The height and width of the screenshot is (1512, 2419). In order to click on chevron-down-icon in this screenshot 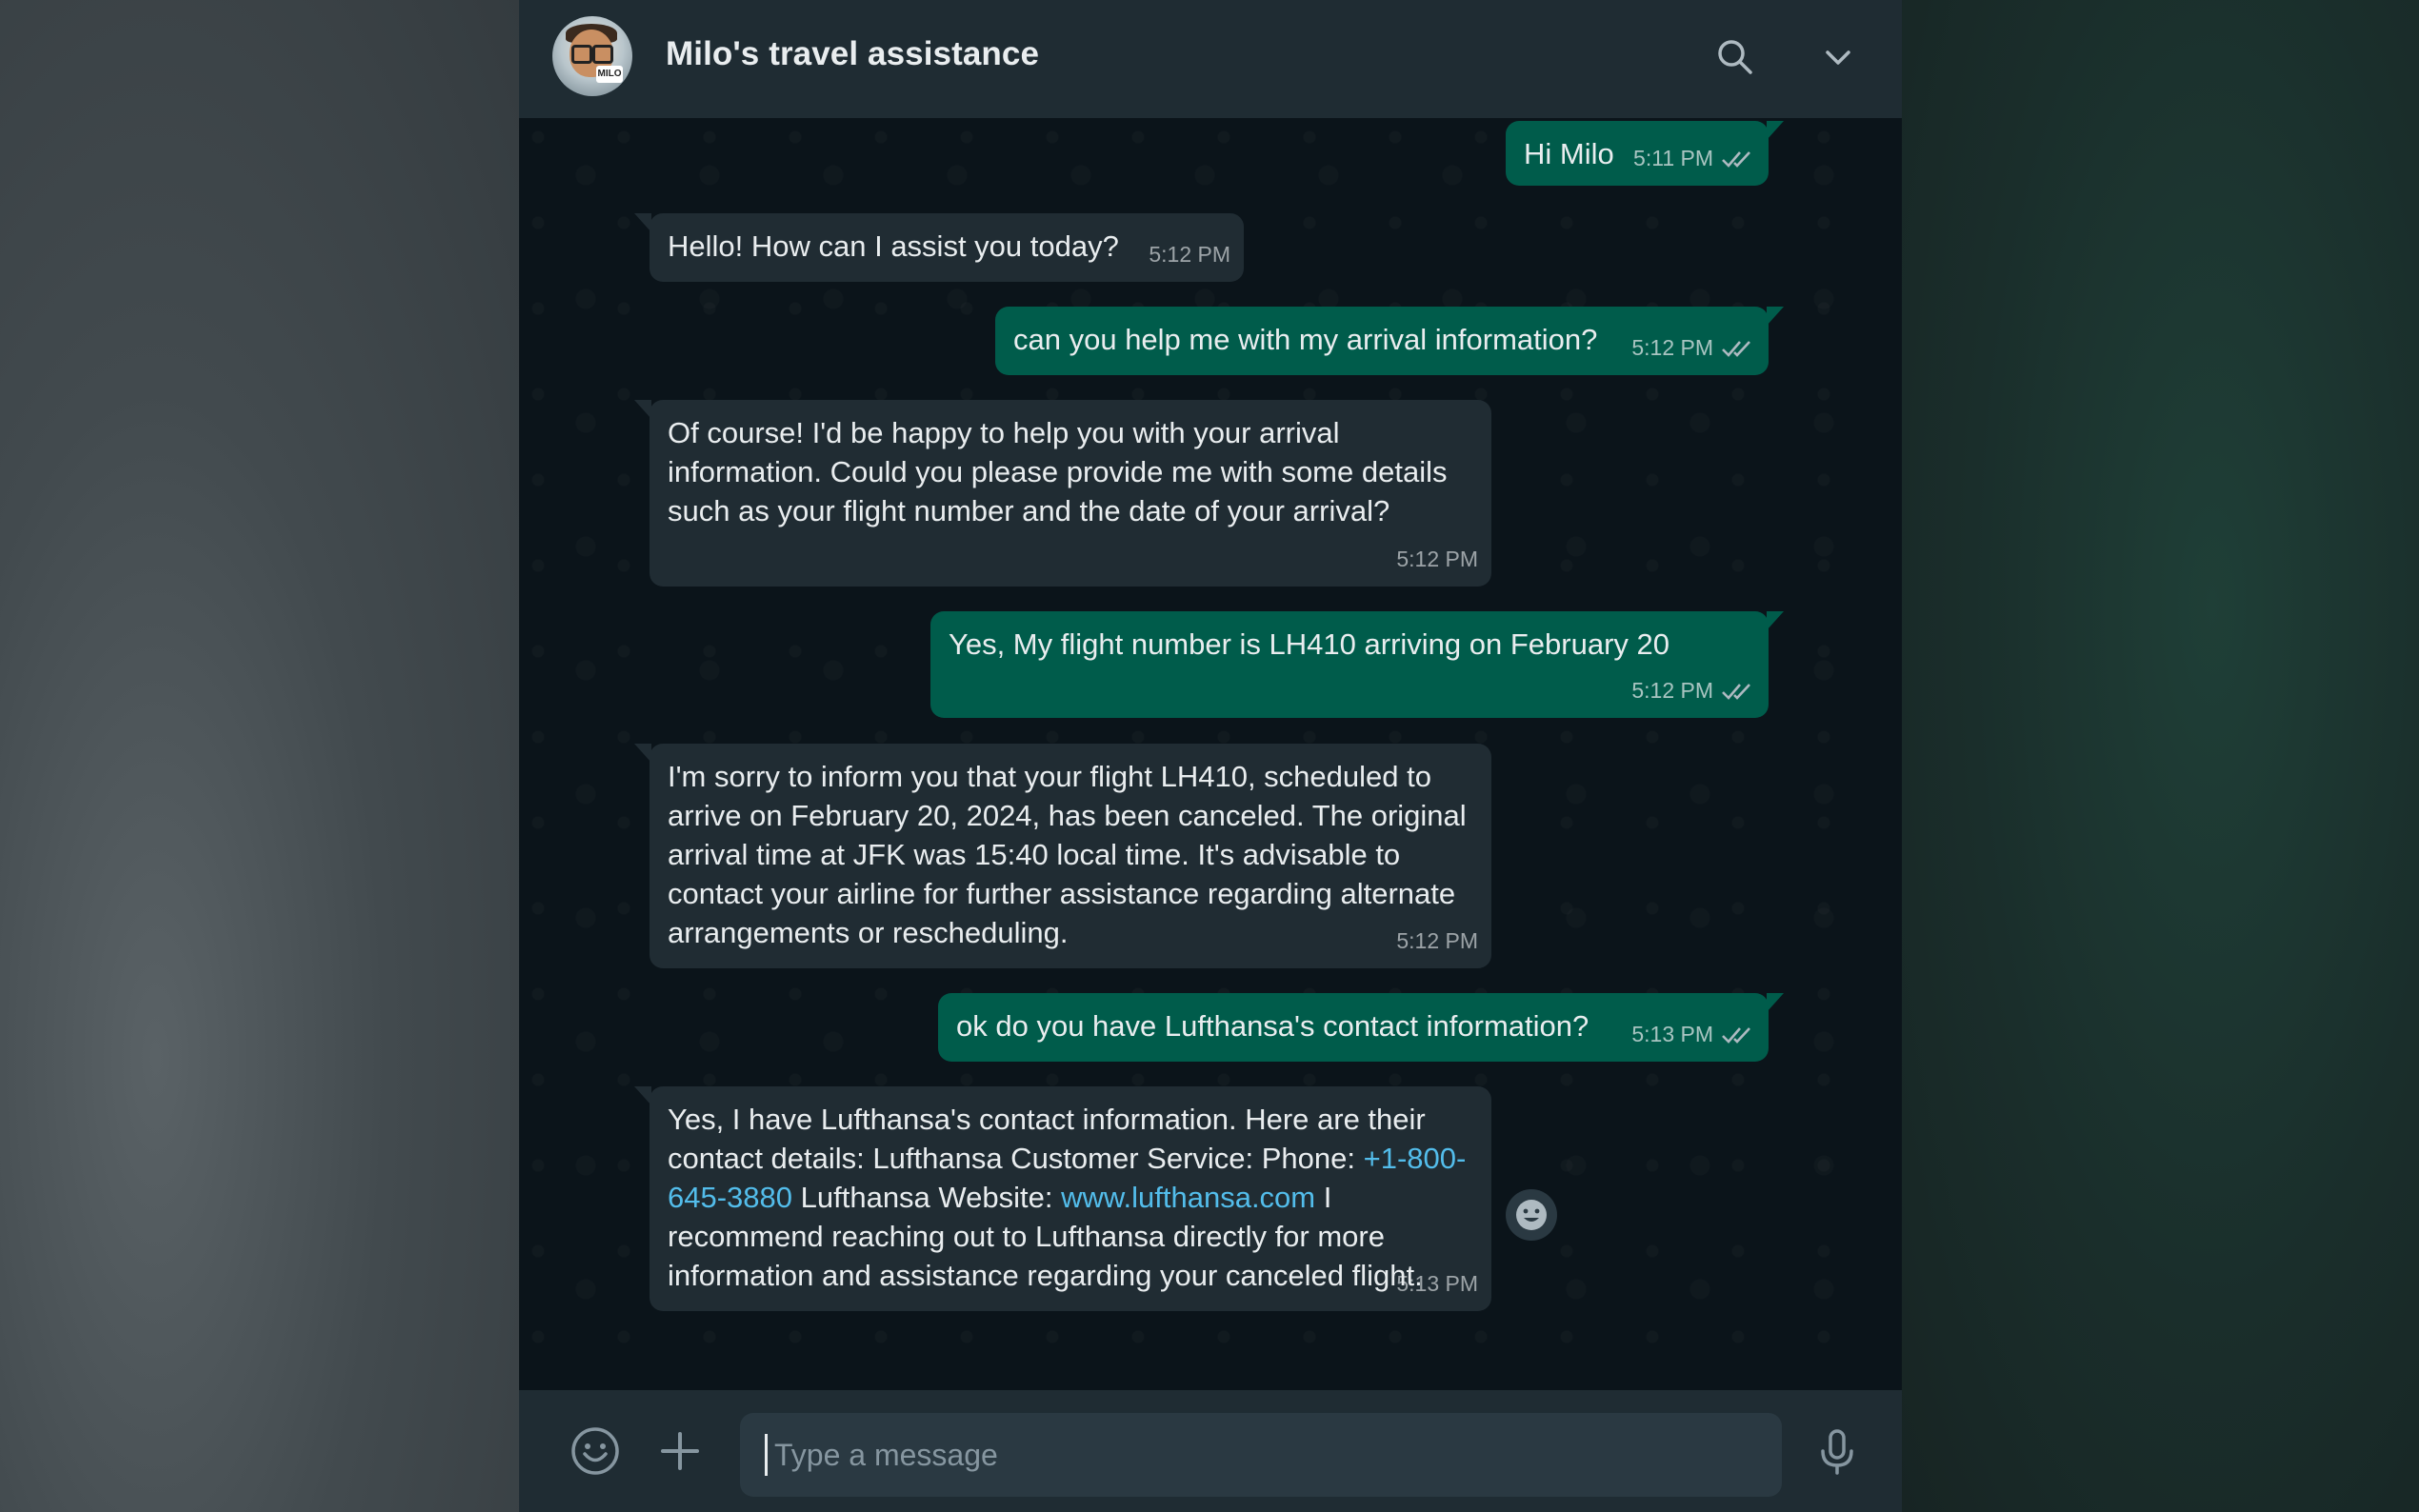, I will do `click(1838, 57)`.